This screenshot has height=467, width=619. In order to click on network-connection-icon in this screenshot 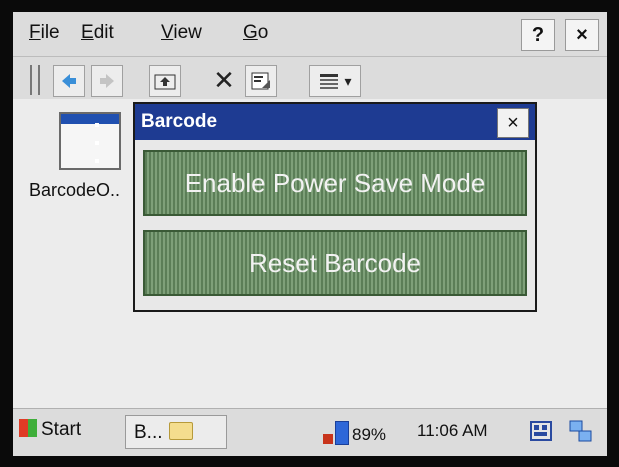, I will do `click(581, 431)`.